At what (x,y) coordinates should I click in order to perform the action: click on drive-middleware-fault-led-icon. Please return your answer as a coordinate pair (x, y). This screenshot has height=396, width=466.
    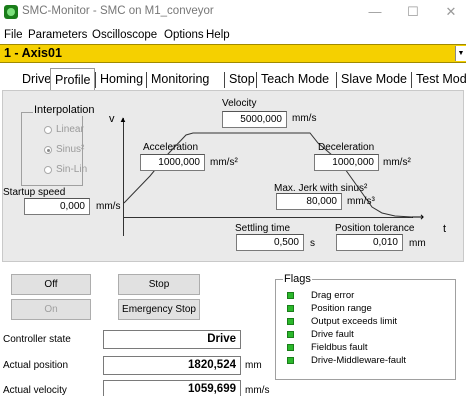
    Looking at the image, I should click on (290, 360).